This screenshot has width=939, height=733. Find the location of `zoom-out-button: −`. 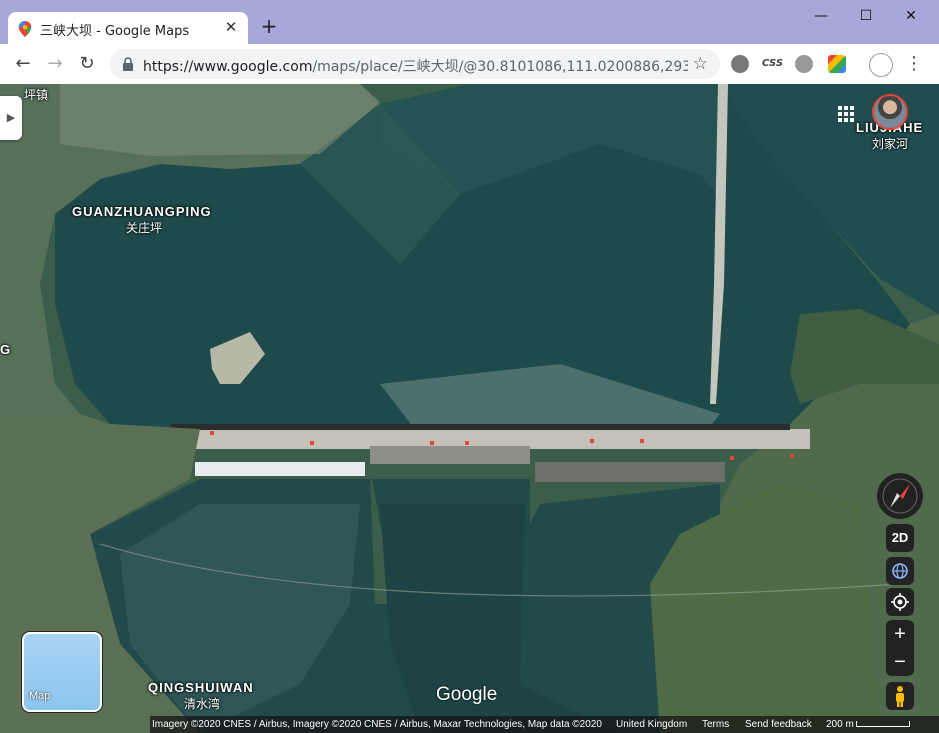

zoom-out-button: − is located at coordinates (900, 662).